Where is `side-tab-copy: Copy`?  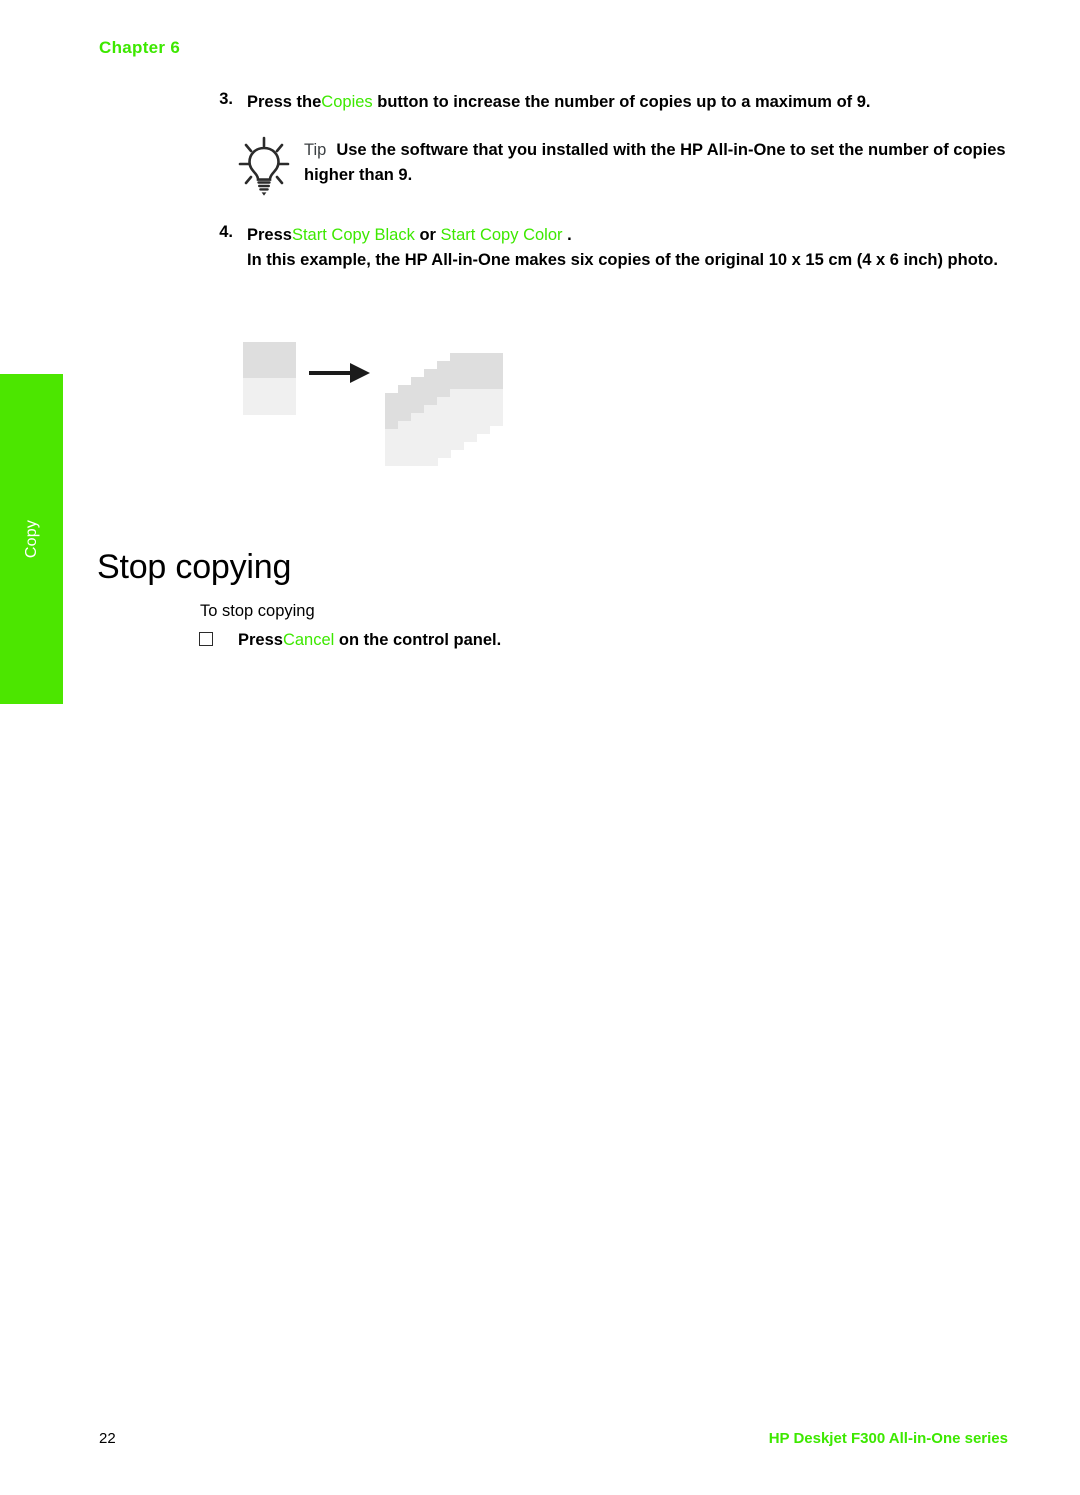
side-tab-copy: Copy is located at coordinates (31, 539).